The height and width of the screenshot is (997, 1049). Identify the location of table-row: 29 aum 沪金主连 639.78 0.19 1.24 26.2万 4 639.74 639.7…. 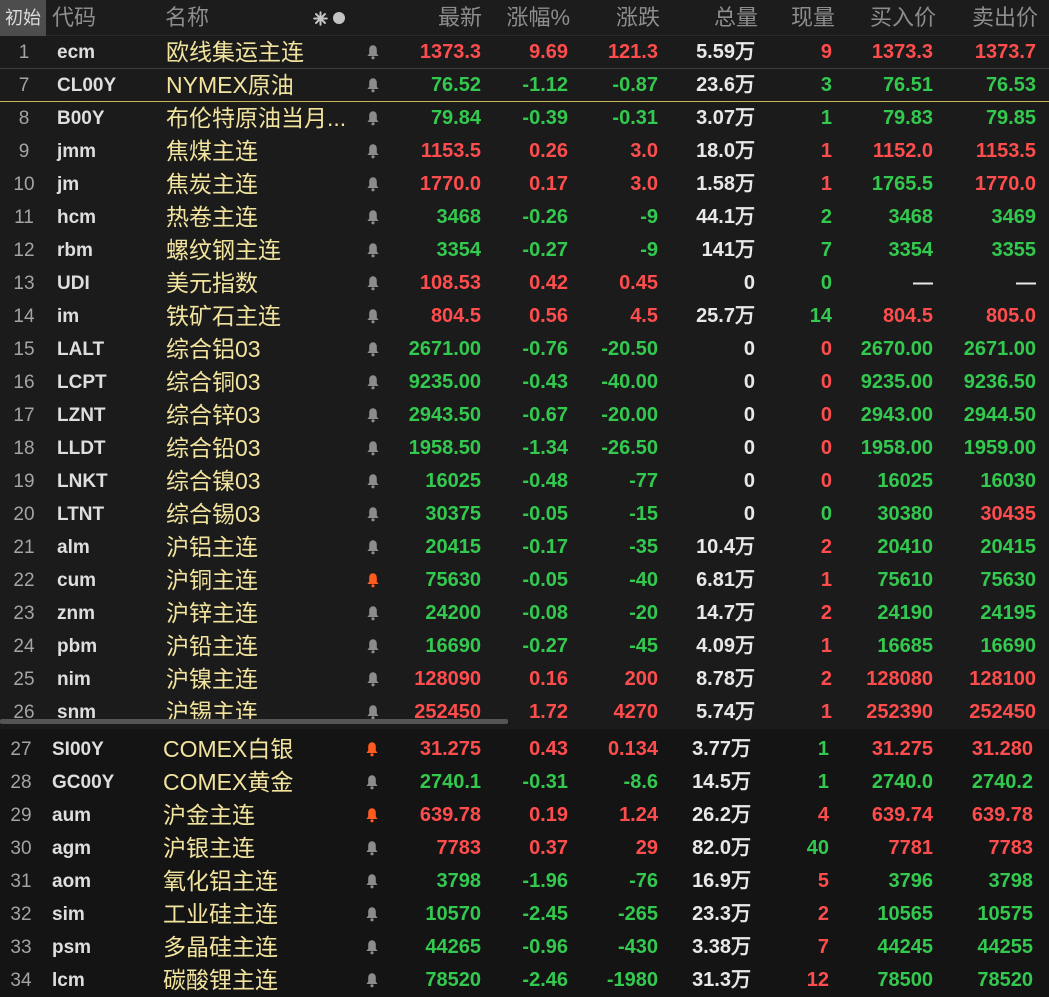
(524, 815).